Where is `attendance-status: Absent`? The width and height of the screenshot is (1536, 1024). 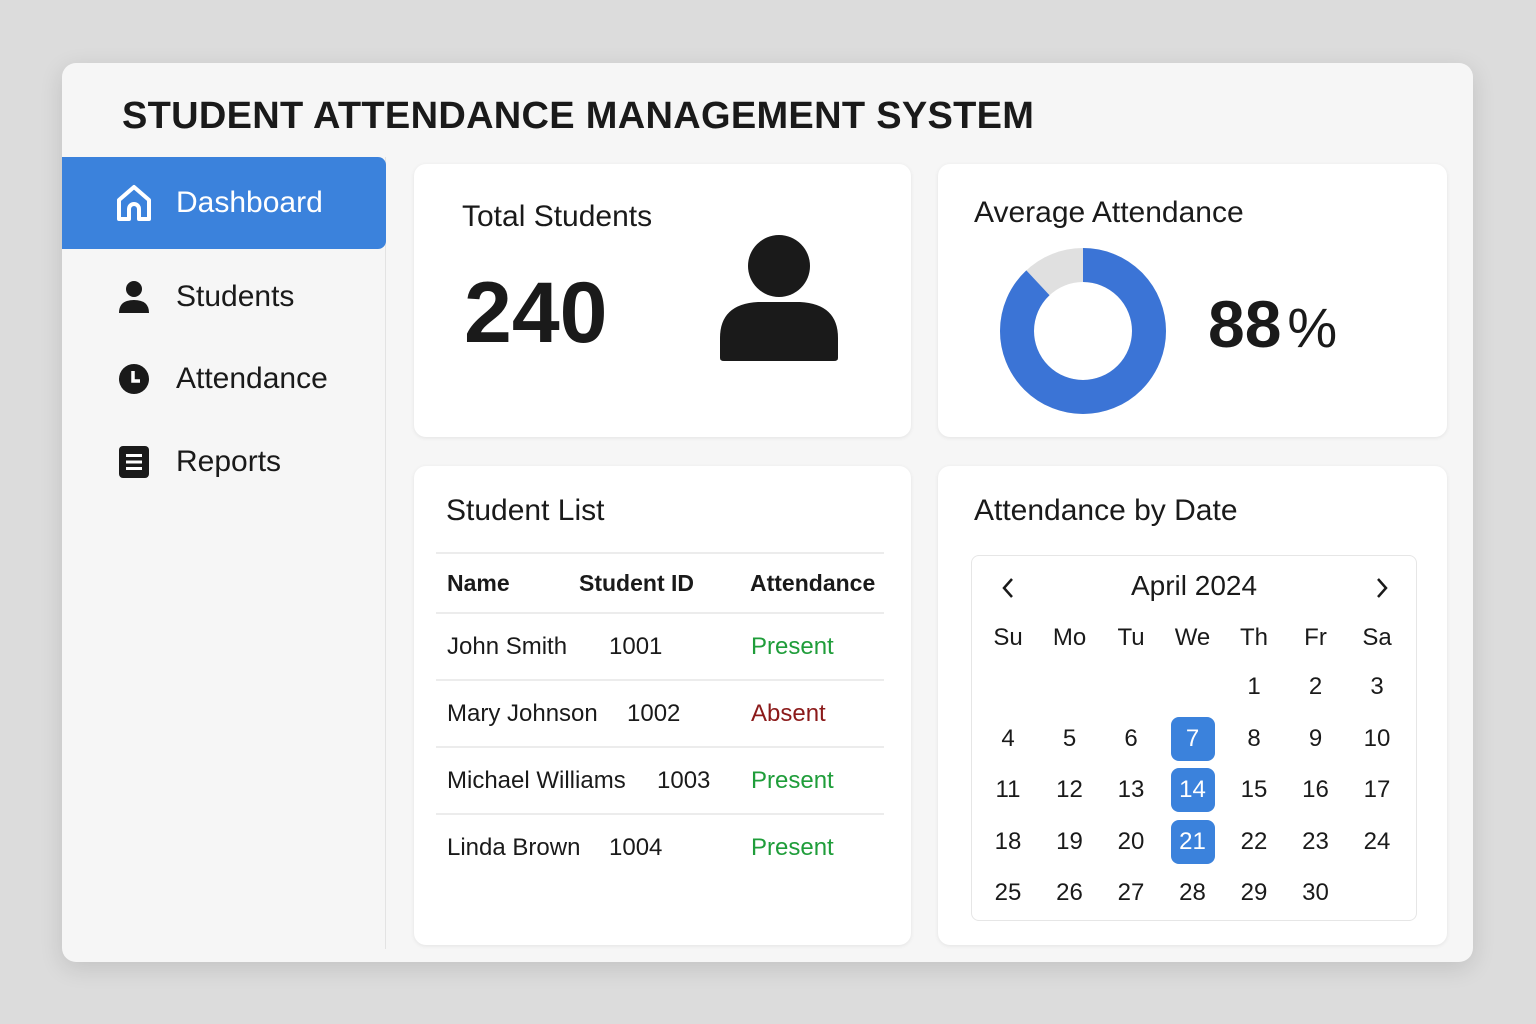 attendance-status: Absent is located at coordinates (788, 713).